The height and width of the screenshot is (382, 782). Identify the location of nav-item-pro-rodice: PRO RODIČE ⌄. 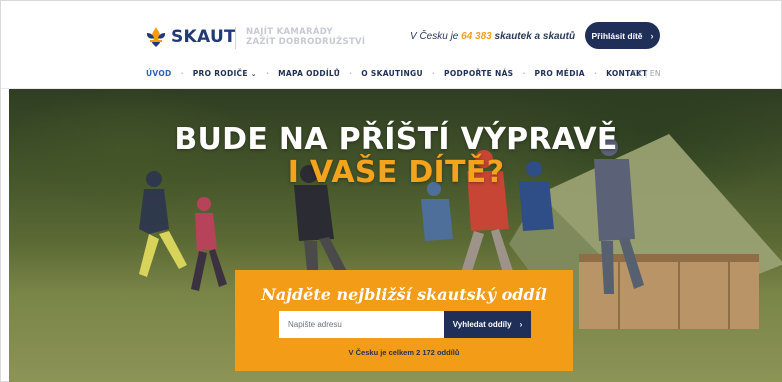
(225, 73).